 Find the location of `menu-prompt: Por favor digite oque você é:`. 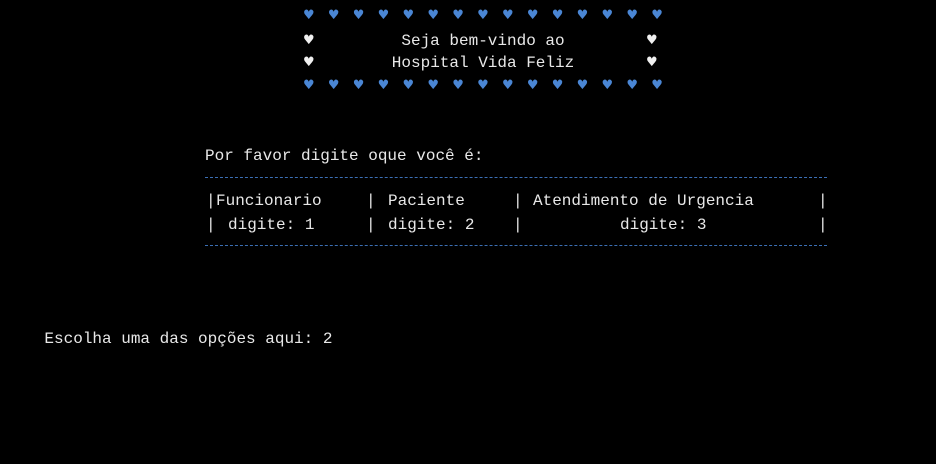

menu-prompt: Por favor digite oque você é: is located at coordinates (344, 156).